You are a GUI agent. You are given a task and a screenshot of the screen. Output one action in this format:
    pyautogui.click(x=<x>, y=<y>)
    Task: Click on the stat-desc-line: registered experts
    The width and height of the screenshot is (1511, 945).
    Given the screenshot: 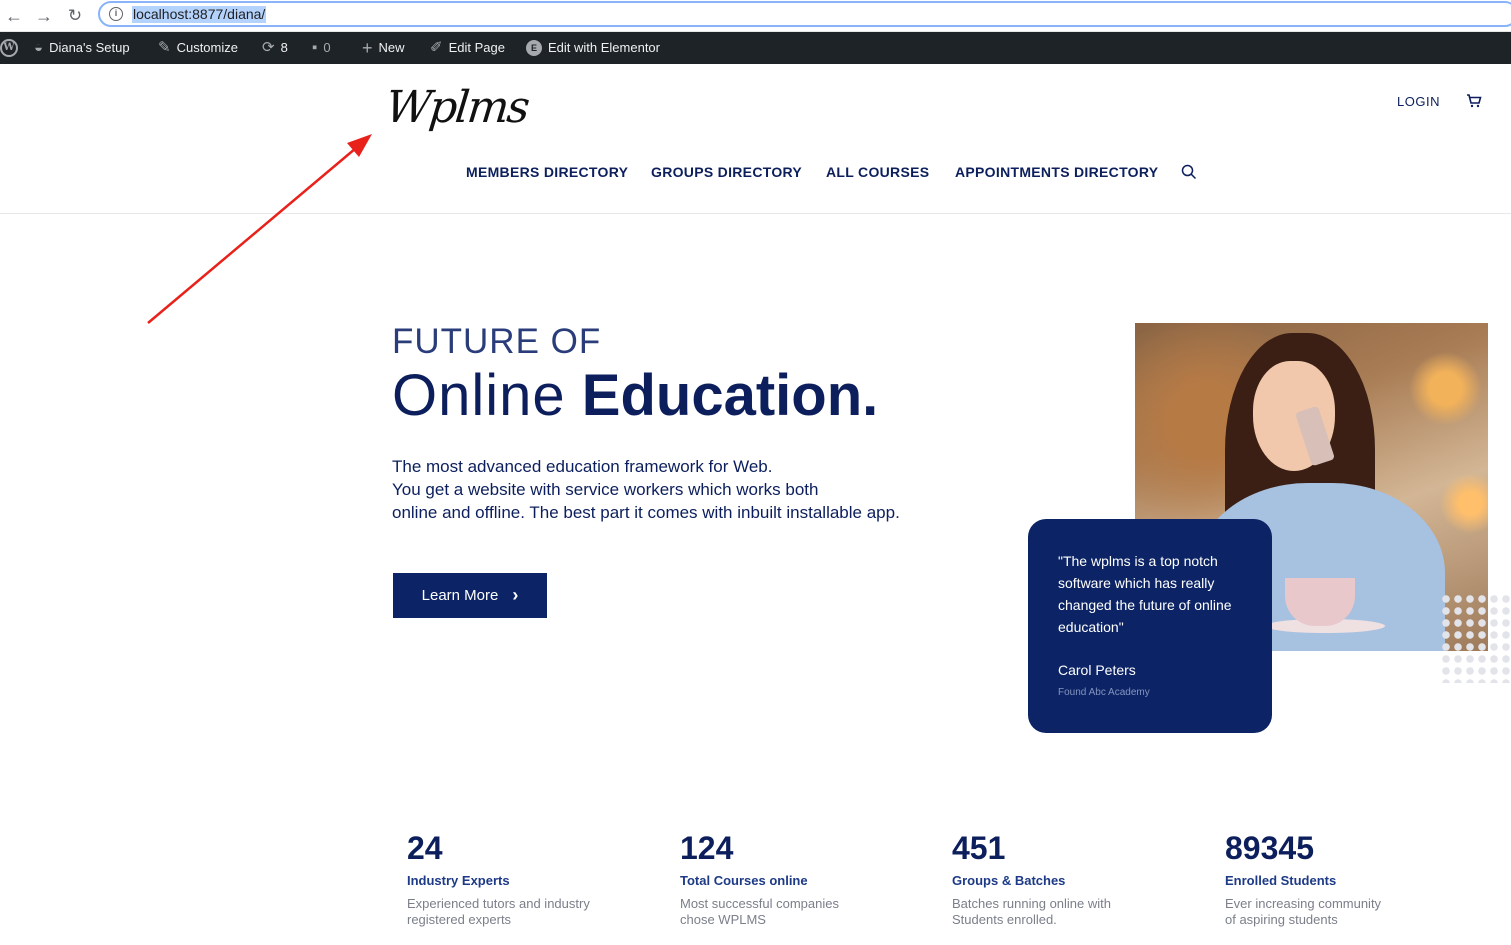 What is the action you would take?
    pyautogui.click(x=459, y=919)
    